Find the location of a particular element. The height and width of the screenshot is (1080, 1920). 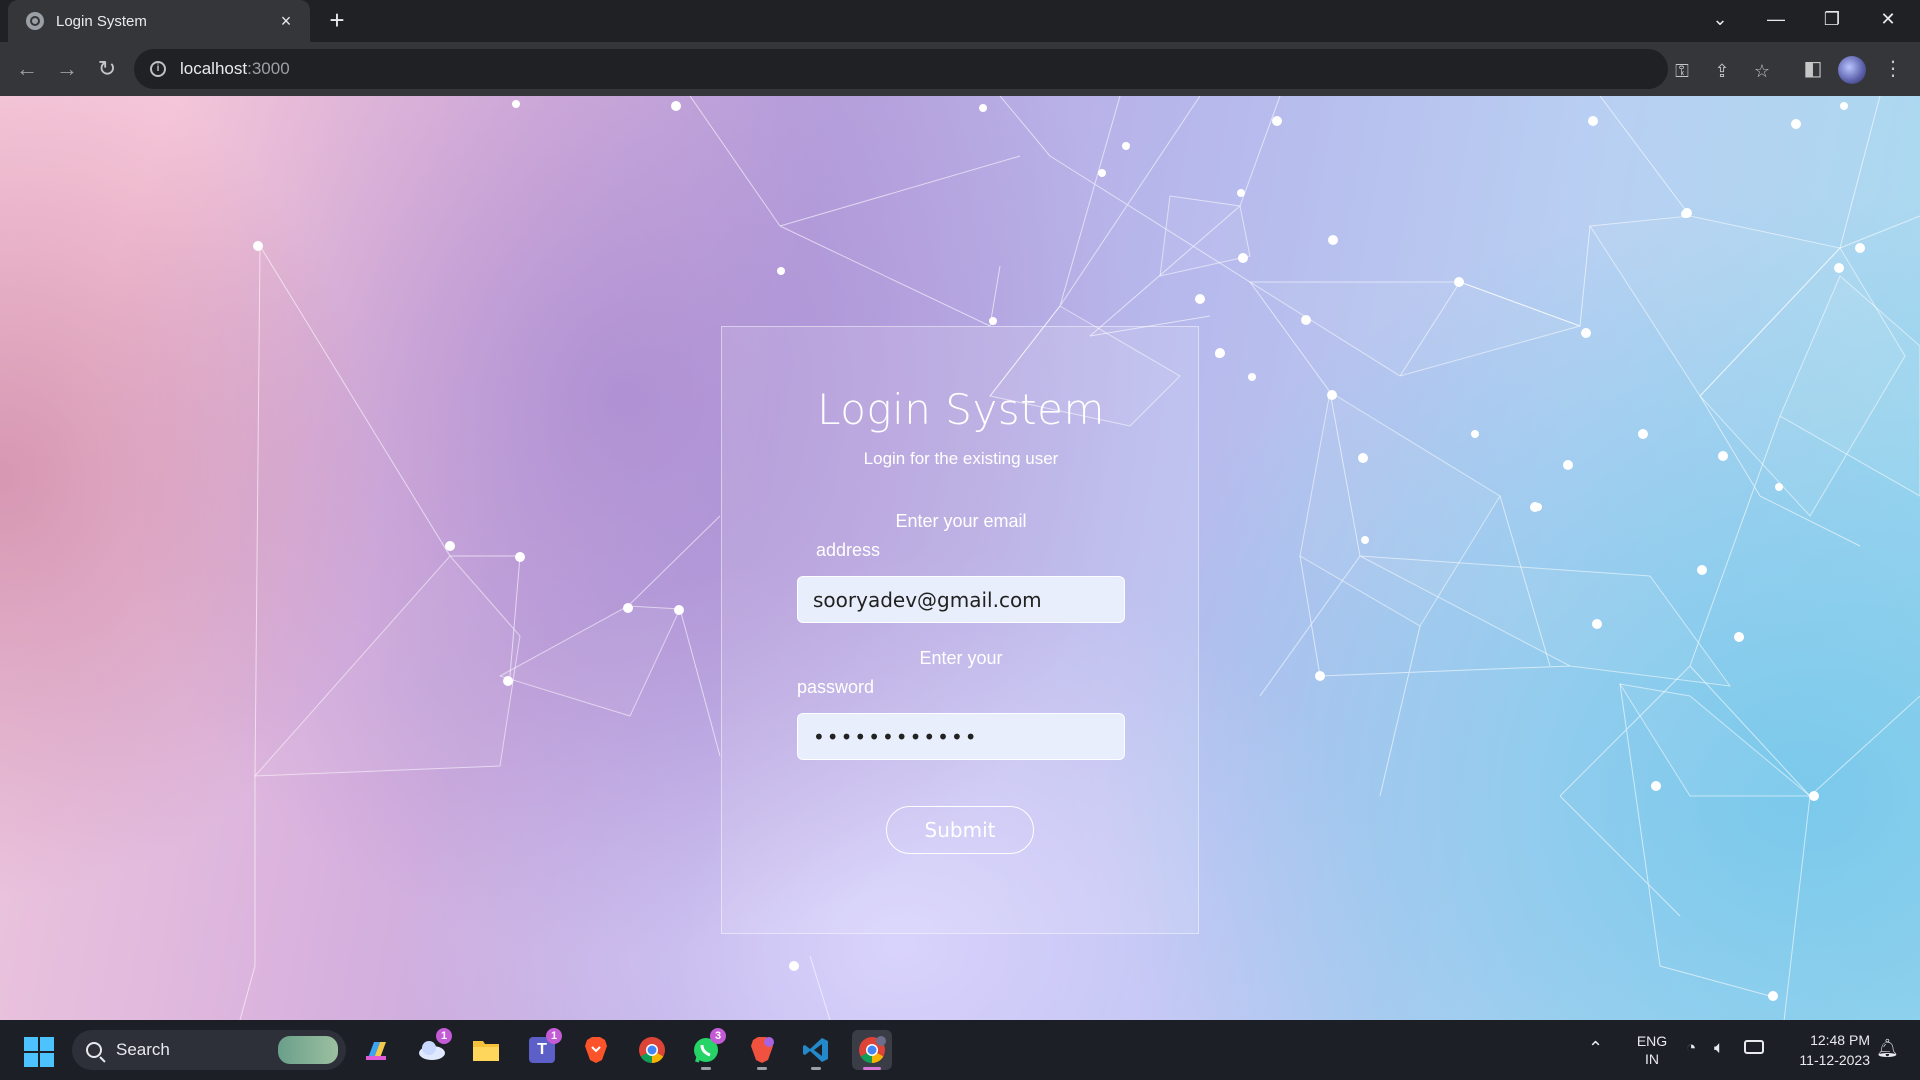

weather-badge: 1 is located at coordinates (444, 1036).